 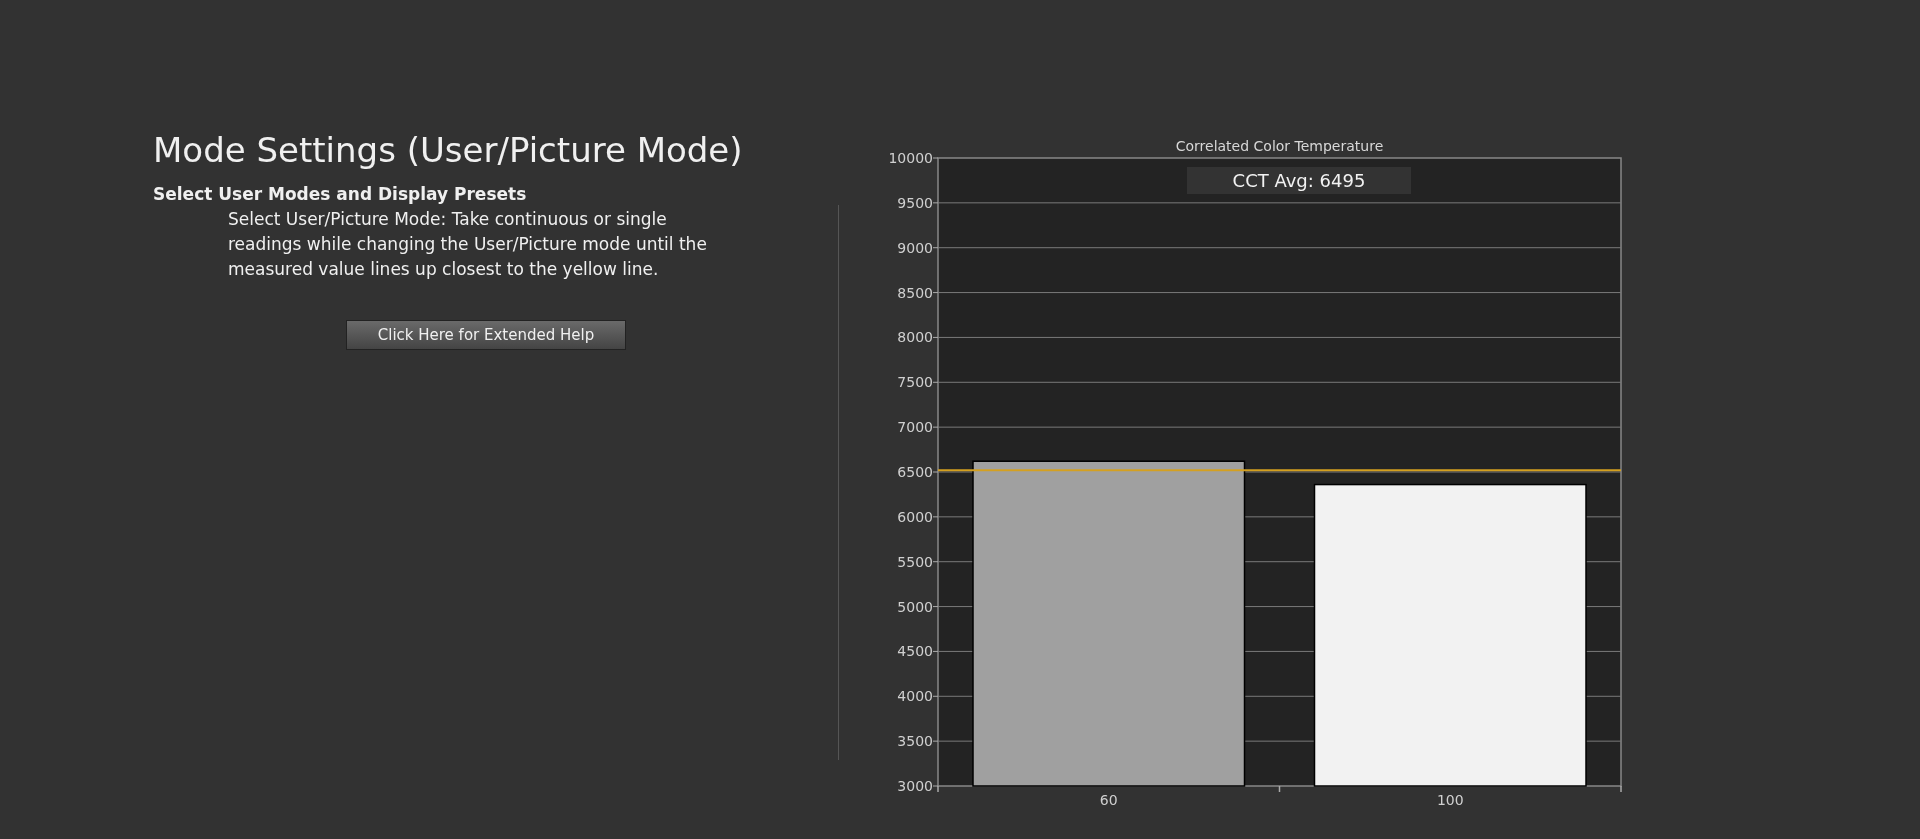 What do you see at coordinates (910, 158) in the screenshot?
I see `y-tick-label: 10000` at bounding box center [910, 158].